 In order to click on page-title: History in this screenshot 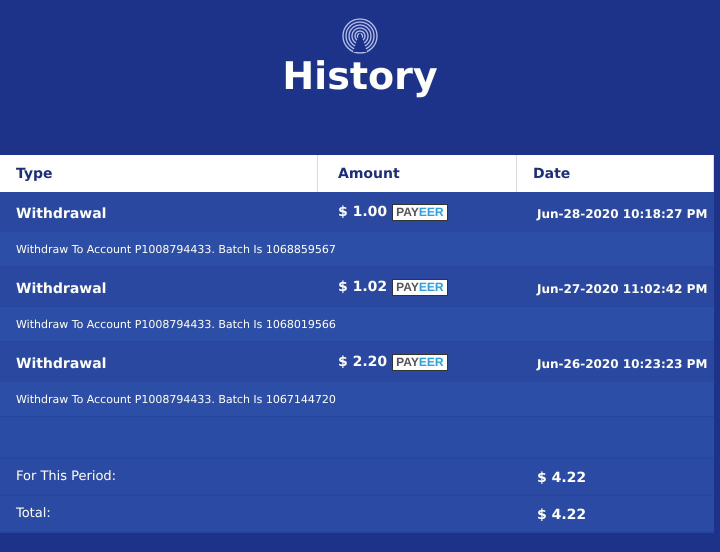, I will do `click(360, 76)`.